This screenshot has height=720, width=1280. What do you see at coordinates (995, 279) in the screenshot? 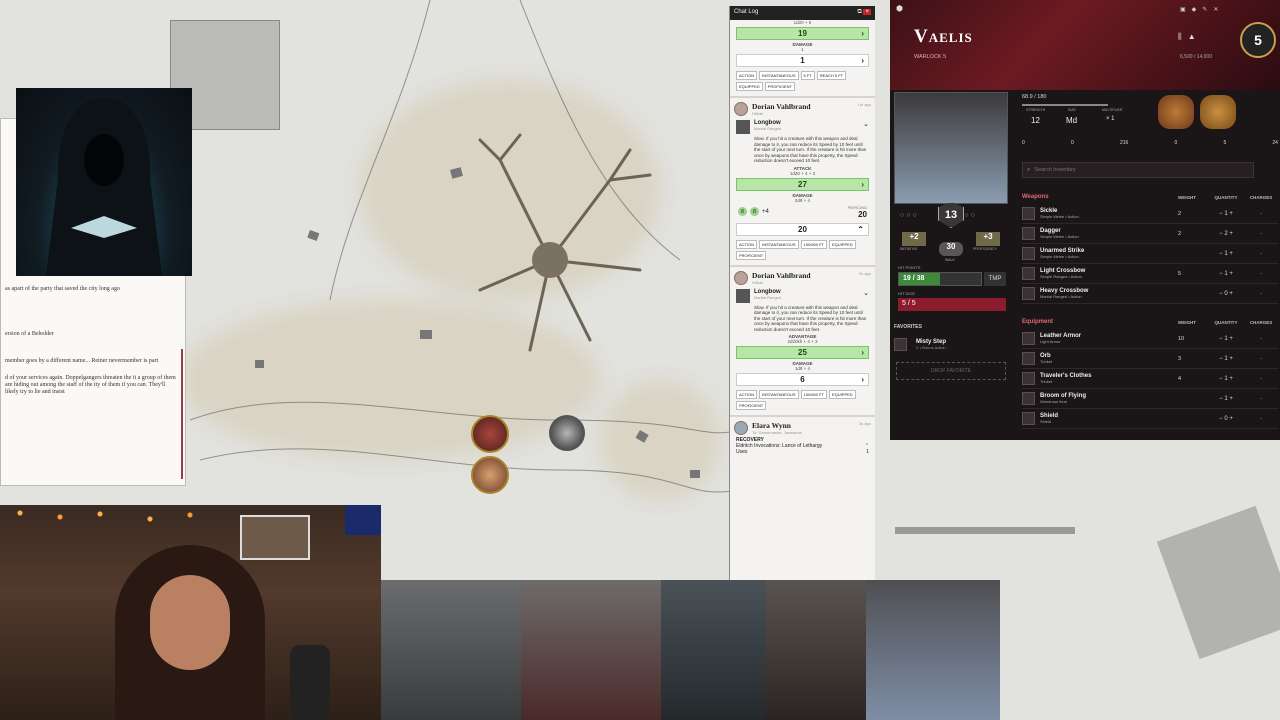
I see `temp-hp: TMP` at bounding box center [995, 279].